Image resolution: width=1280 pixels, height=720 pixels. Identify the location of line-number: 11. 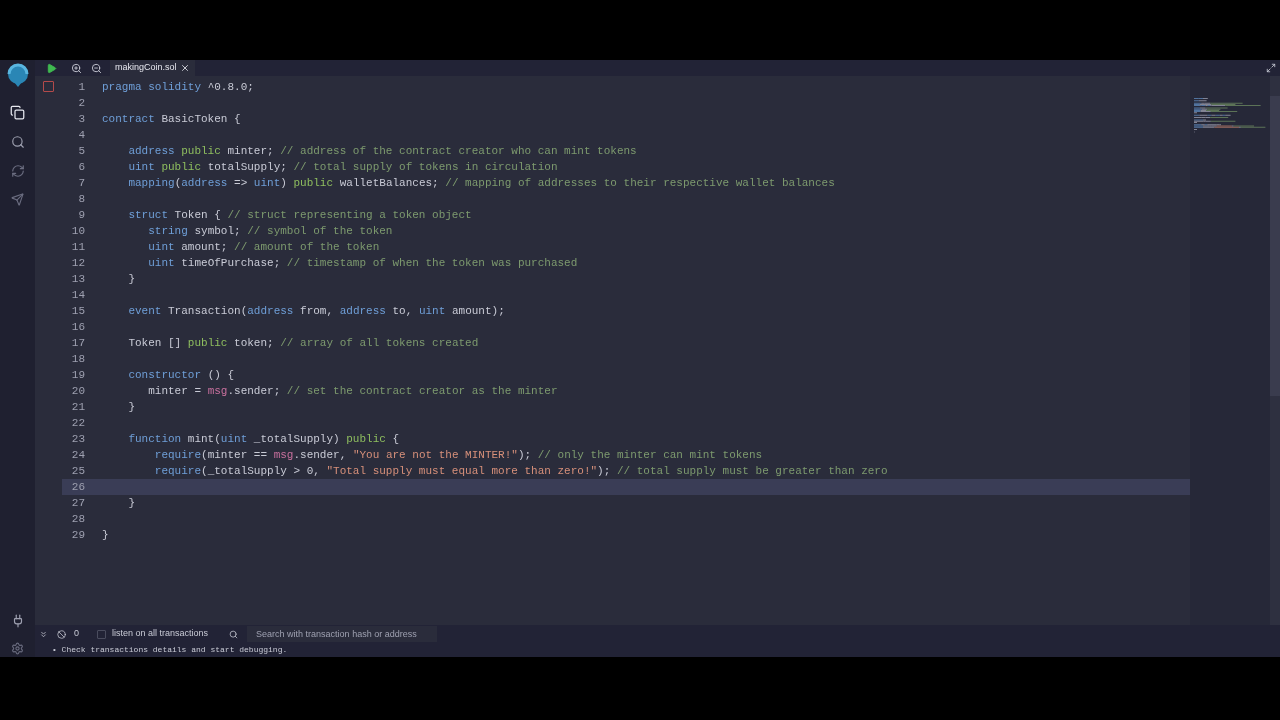
(77, 247).